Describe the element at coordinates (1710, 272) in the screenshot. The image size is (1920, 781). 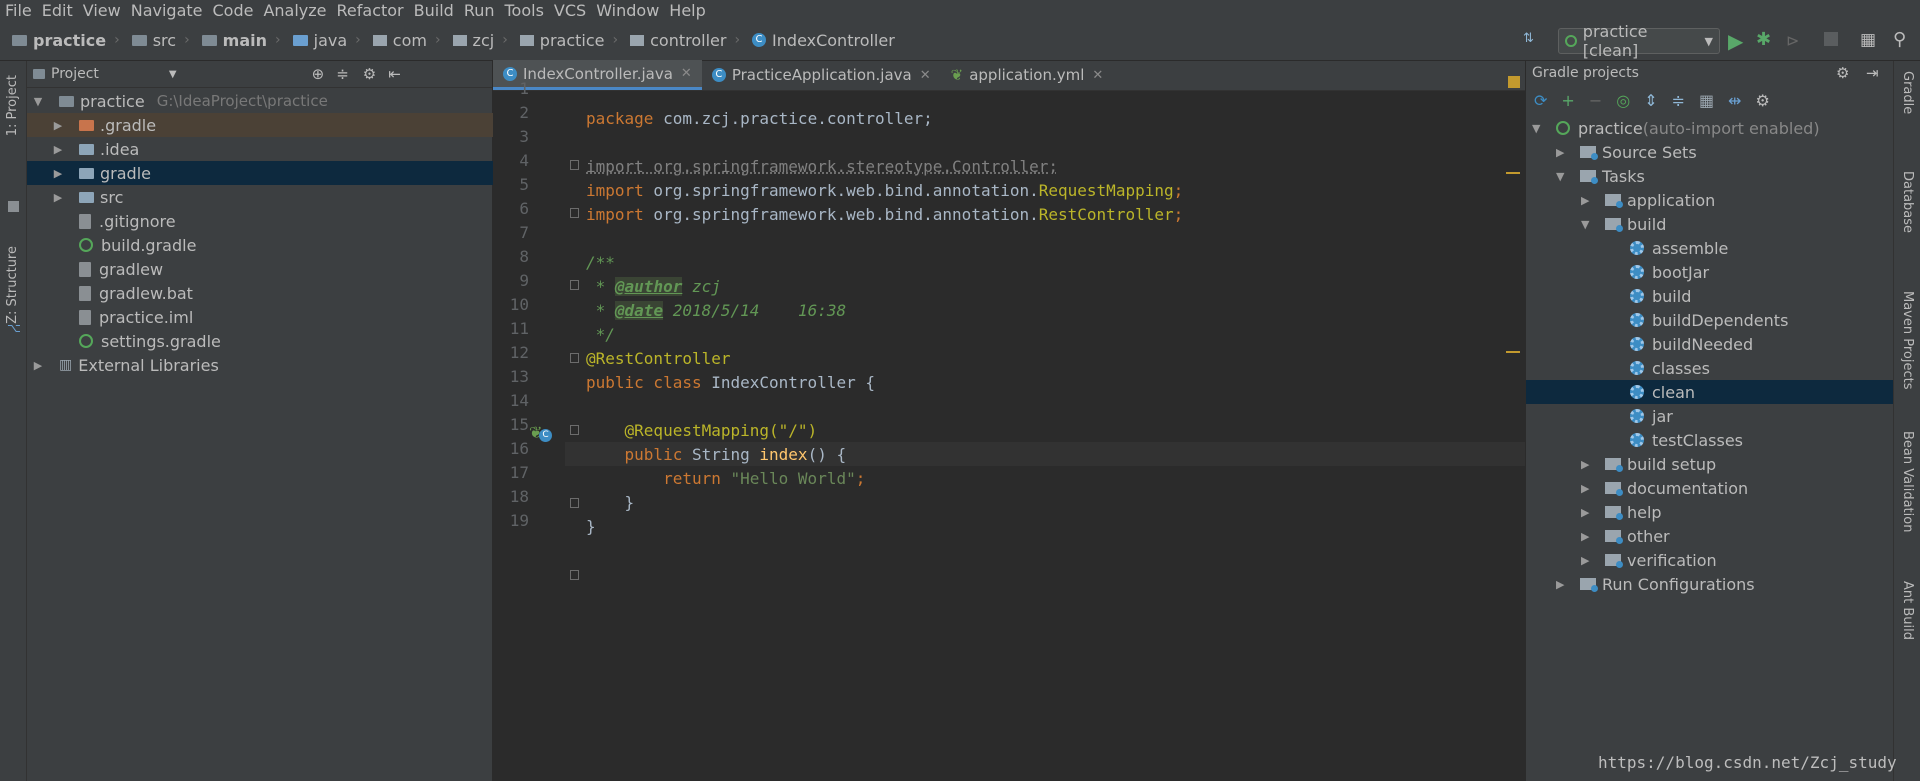
I see `gradle-task-bootjar: bootJar` at that location.